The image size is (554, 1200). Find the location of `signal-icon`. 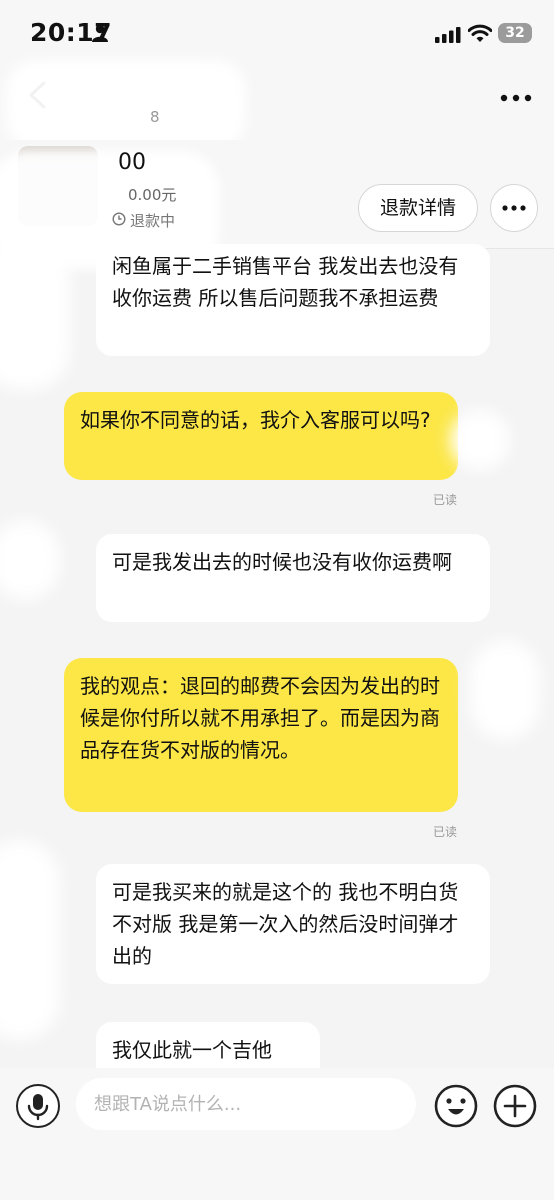

signal-icon is located at coordinates (448, 35).